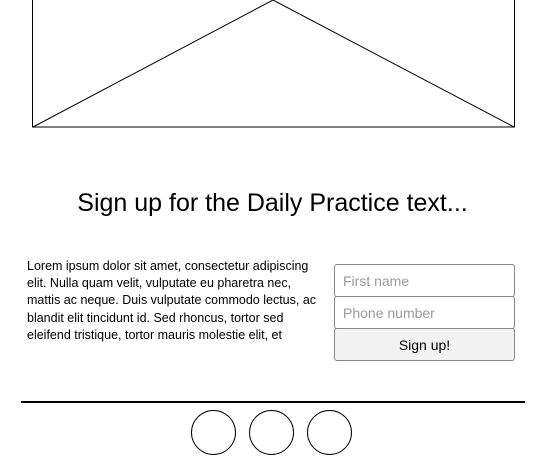 The image size is (545, 465). I want to click on footer-divider, so click(273, 402).